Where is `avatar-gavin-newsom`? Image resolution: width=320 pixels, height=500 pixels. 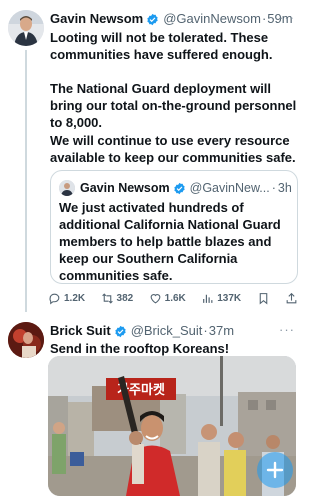
avatar-gavin-newsom is located at coordinates (26, 28).